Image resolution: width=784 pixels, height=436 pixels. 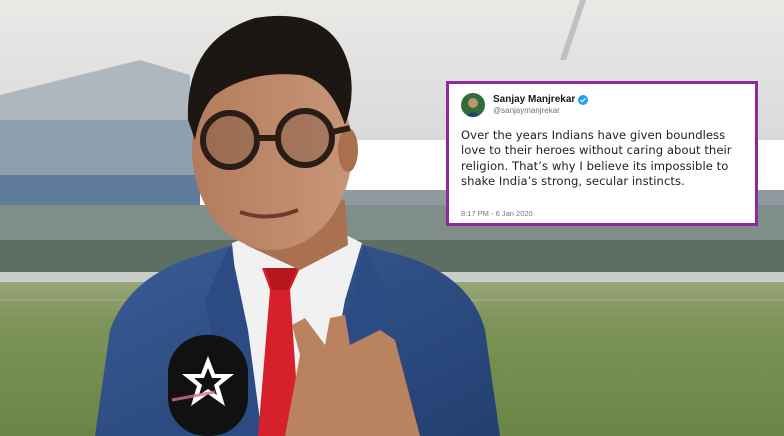 I want to click on microphone, so click(x=208, y=385).